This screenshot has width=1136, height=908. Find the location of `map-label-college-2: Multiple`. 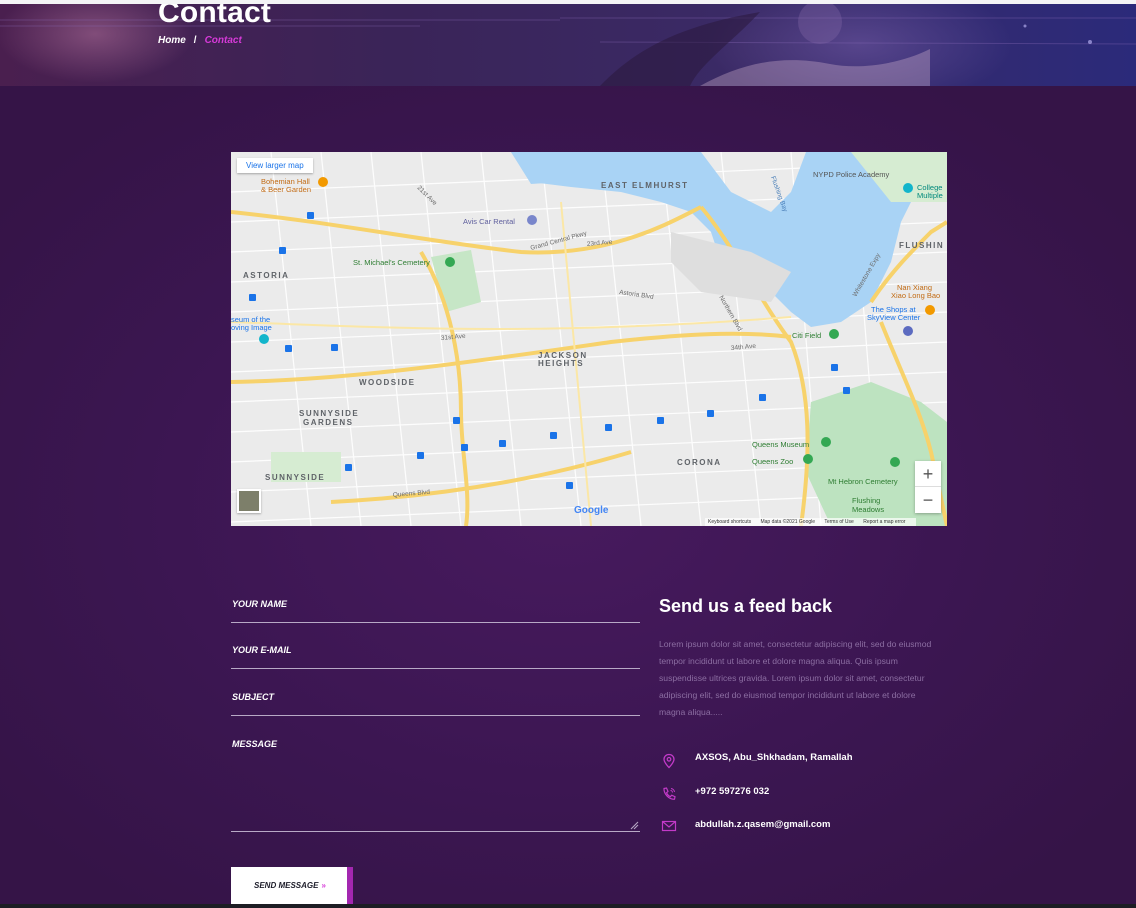

map-label-college-2: Multiple is located at coordinates (930, 195).